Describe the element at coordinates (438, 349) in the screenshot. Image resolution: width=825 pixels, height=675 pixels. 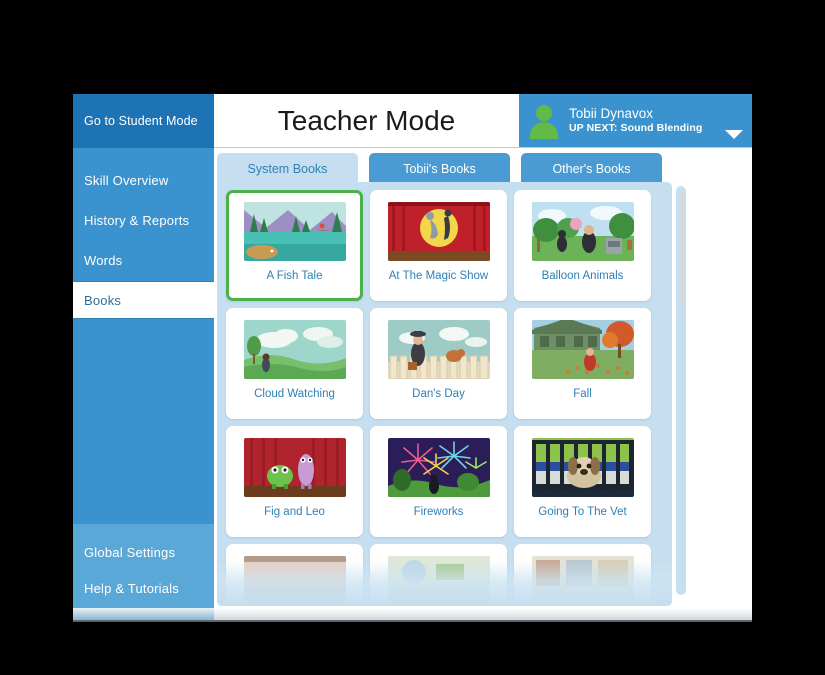
I see `book-thumbnail-fence` at that location.